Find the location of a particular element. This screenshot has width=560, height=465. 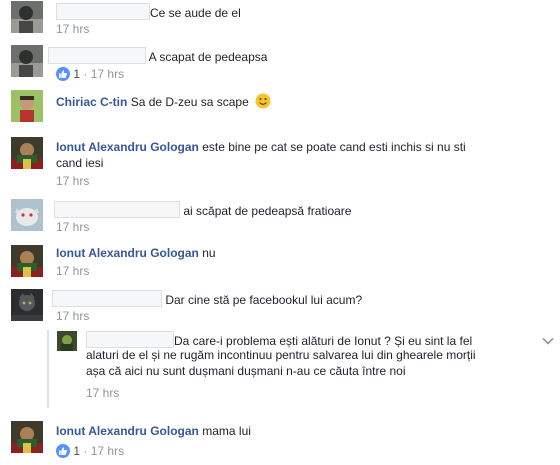

comment-text: Sa de D-zeu sa scape is located at coordinates (189, 102).